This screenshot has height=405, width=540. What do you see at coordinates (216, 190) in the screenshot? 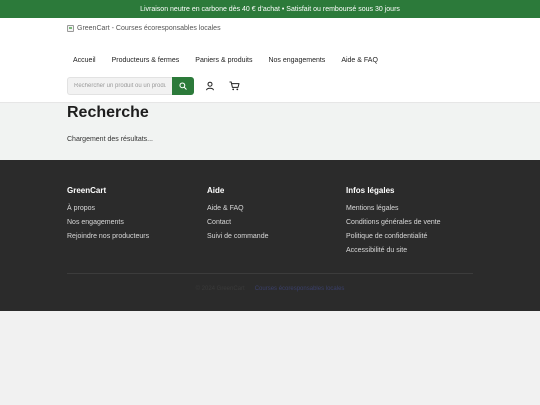
I see `footer-column-title: Aide` at bounding box center [216, 190].